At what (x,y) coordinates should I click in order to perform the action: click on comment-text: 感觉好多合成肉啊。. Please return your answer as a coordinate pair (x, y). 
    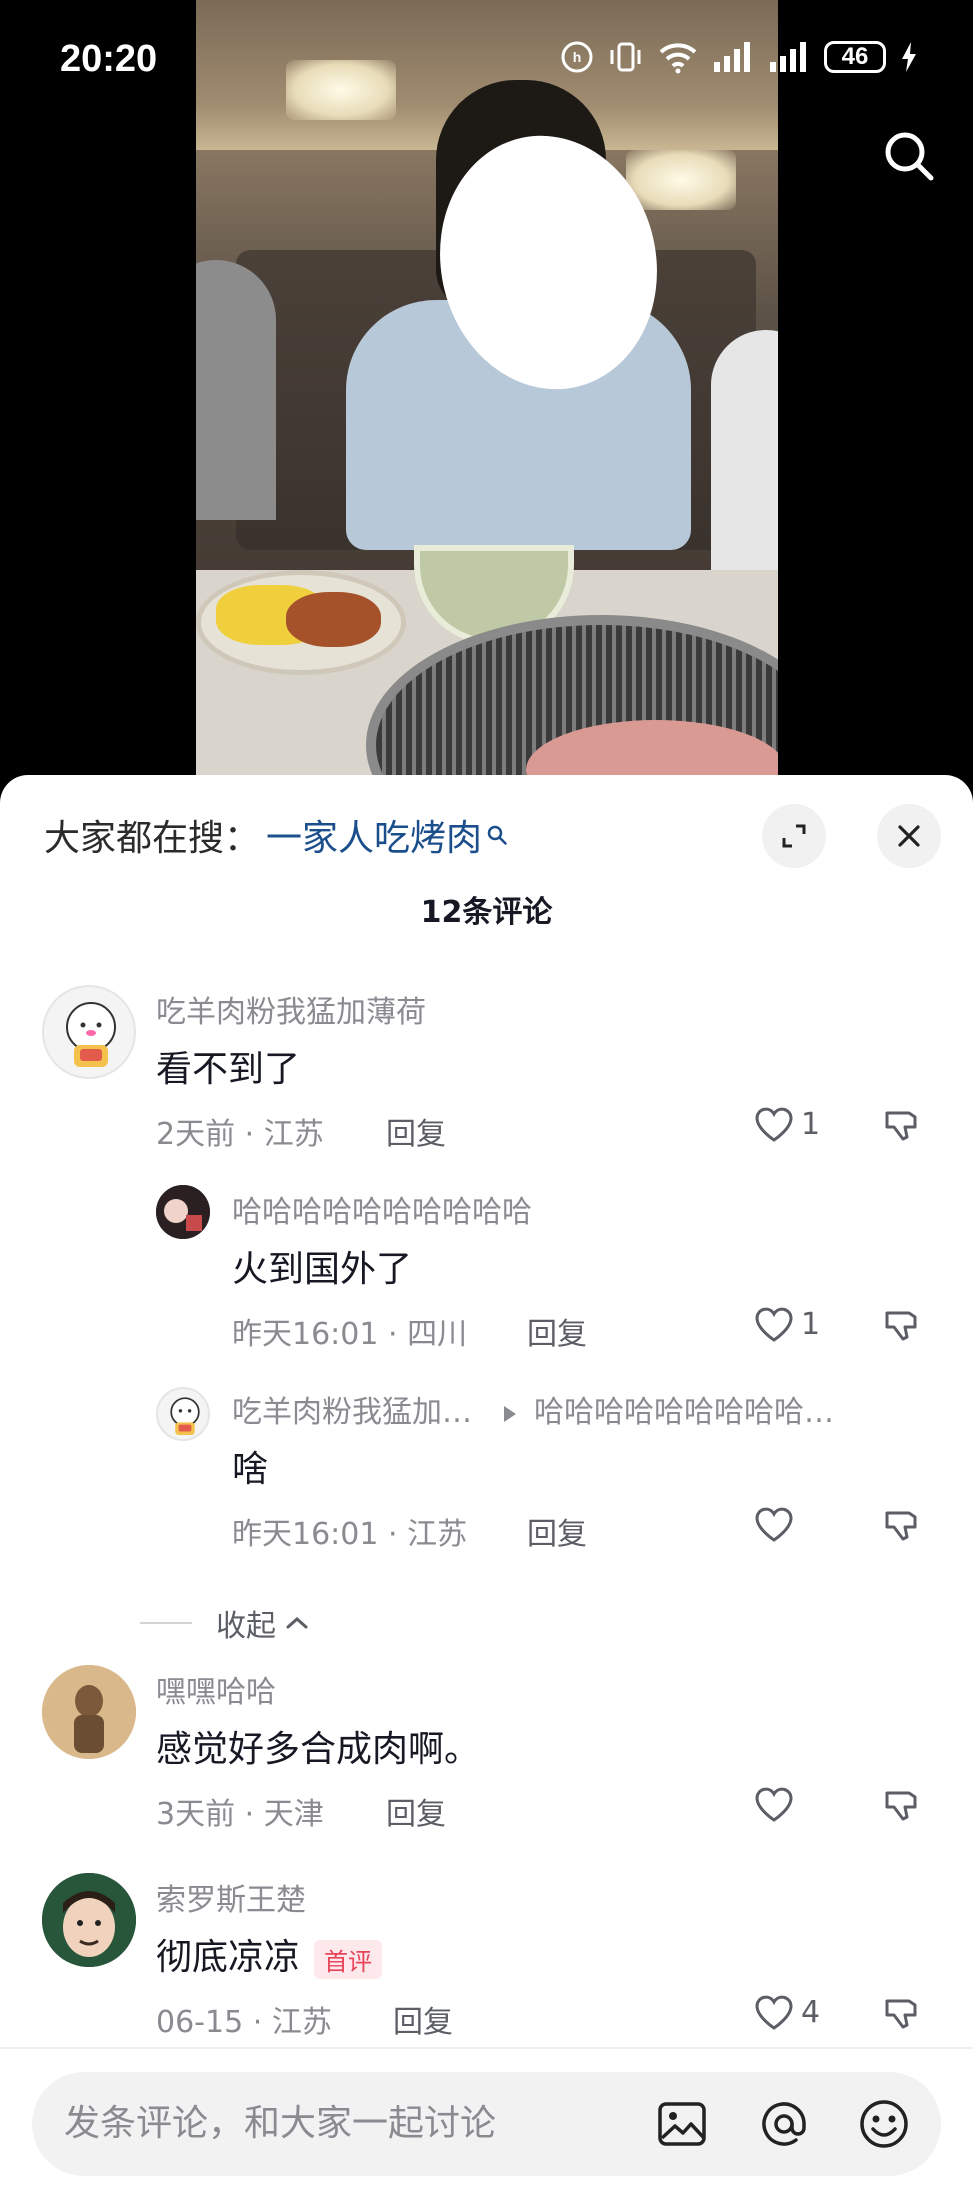
    Looking at the image, I should click on (318, 1749).